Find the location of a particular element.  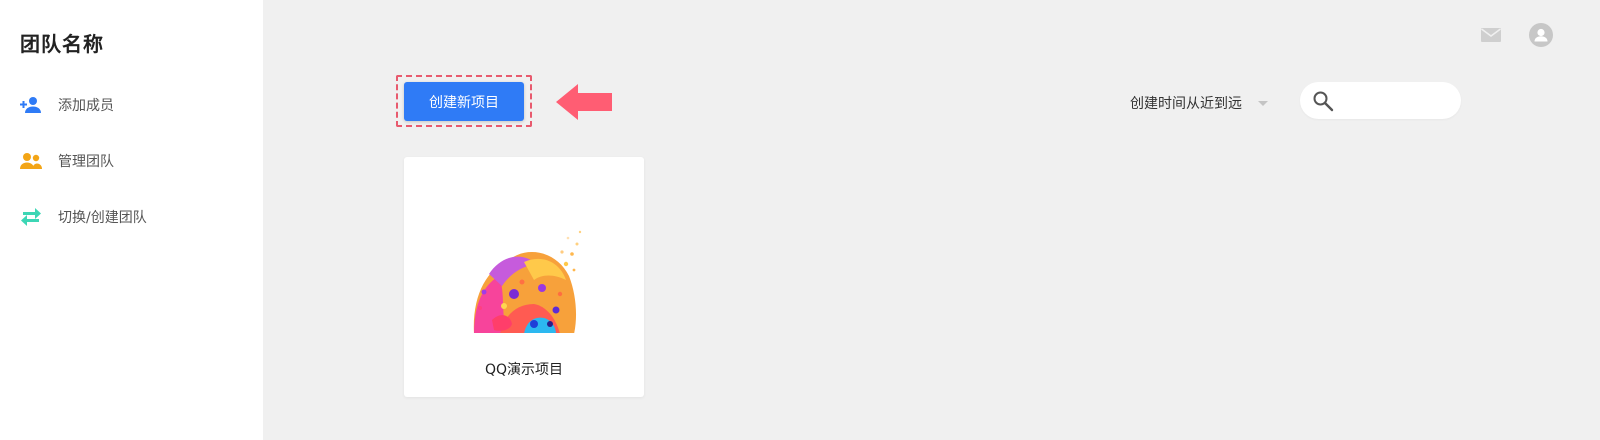

project-name: QQ演示项目 is located at coordinates (524, 370).